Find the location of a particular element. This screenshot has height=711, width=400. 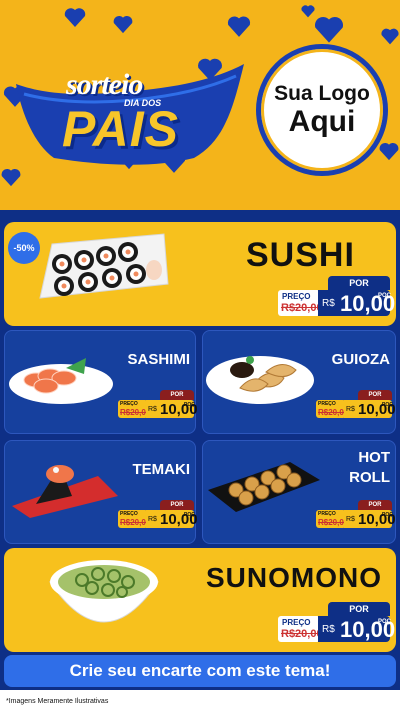

banner-main-word: PAIS is located at coordinates (120, 129).